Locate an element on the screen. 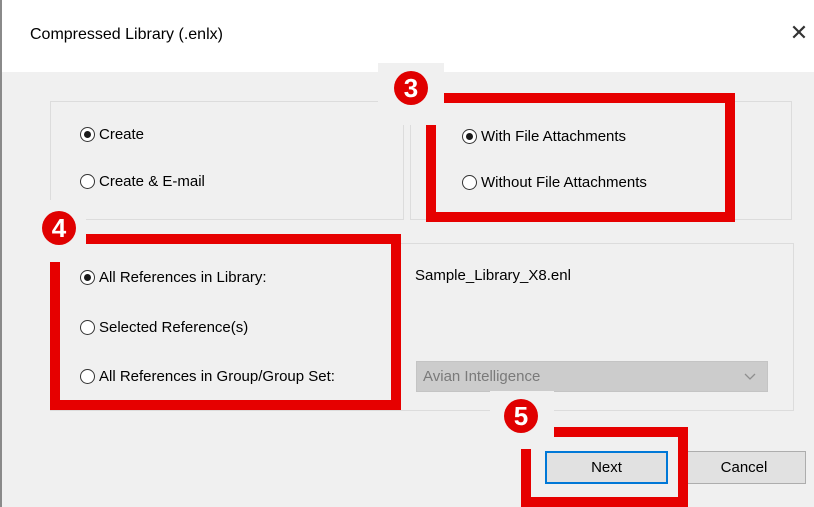  step5-badge: 5 is located at coordinates (522, 420).